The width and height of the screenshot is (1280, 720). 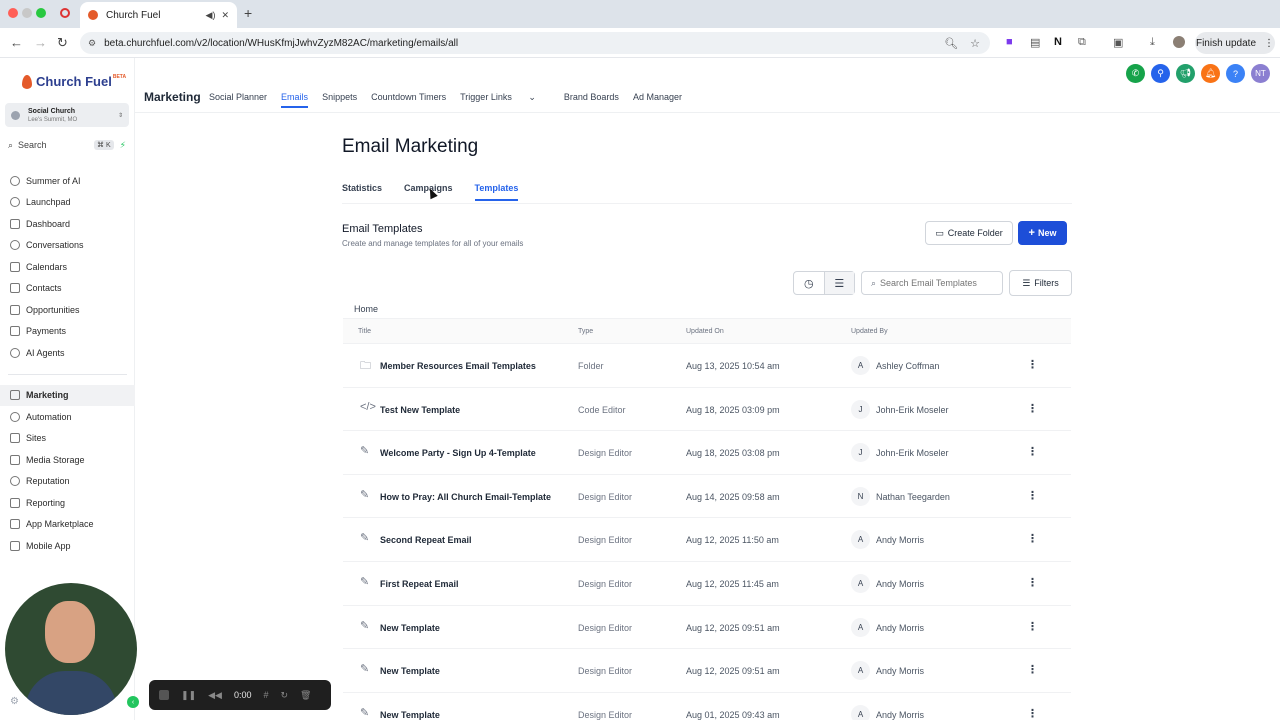 What do you see at coordinates (366, 309) in the screenshot?
I see `breadcrumb: Home` at bounding box center [366, 309].